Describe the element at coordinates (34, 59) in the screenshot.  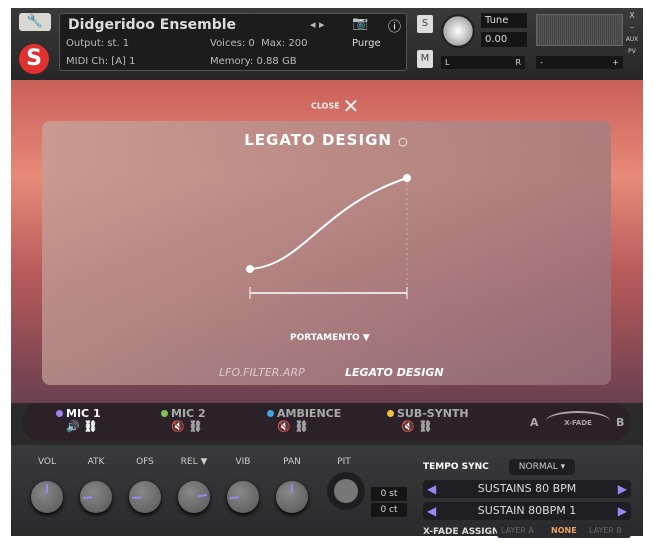
I see `instrument-logo: S` at that location.